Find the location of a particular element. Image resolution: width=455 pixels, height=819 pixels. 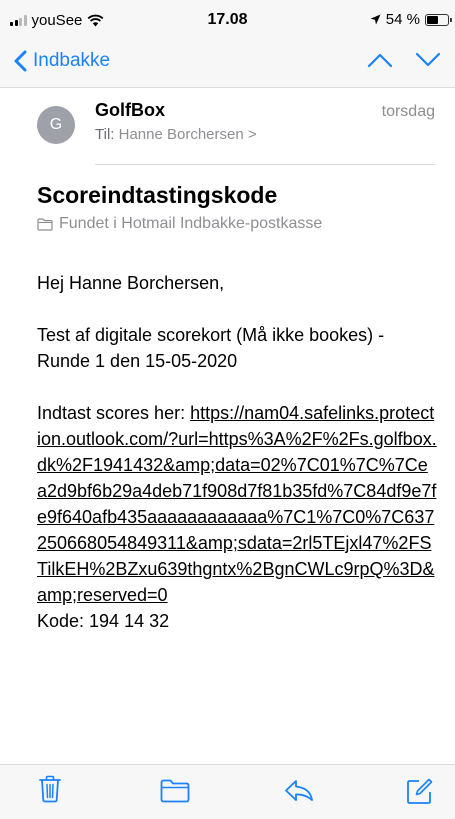

location-arrow-icon is located at coordinates (375, 19).